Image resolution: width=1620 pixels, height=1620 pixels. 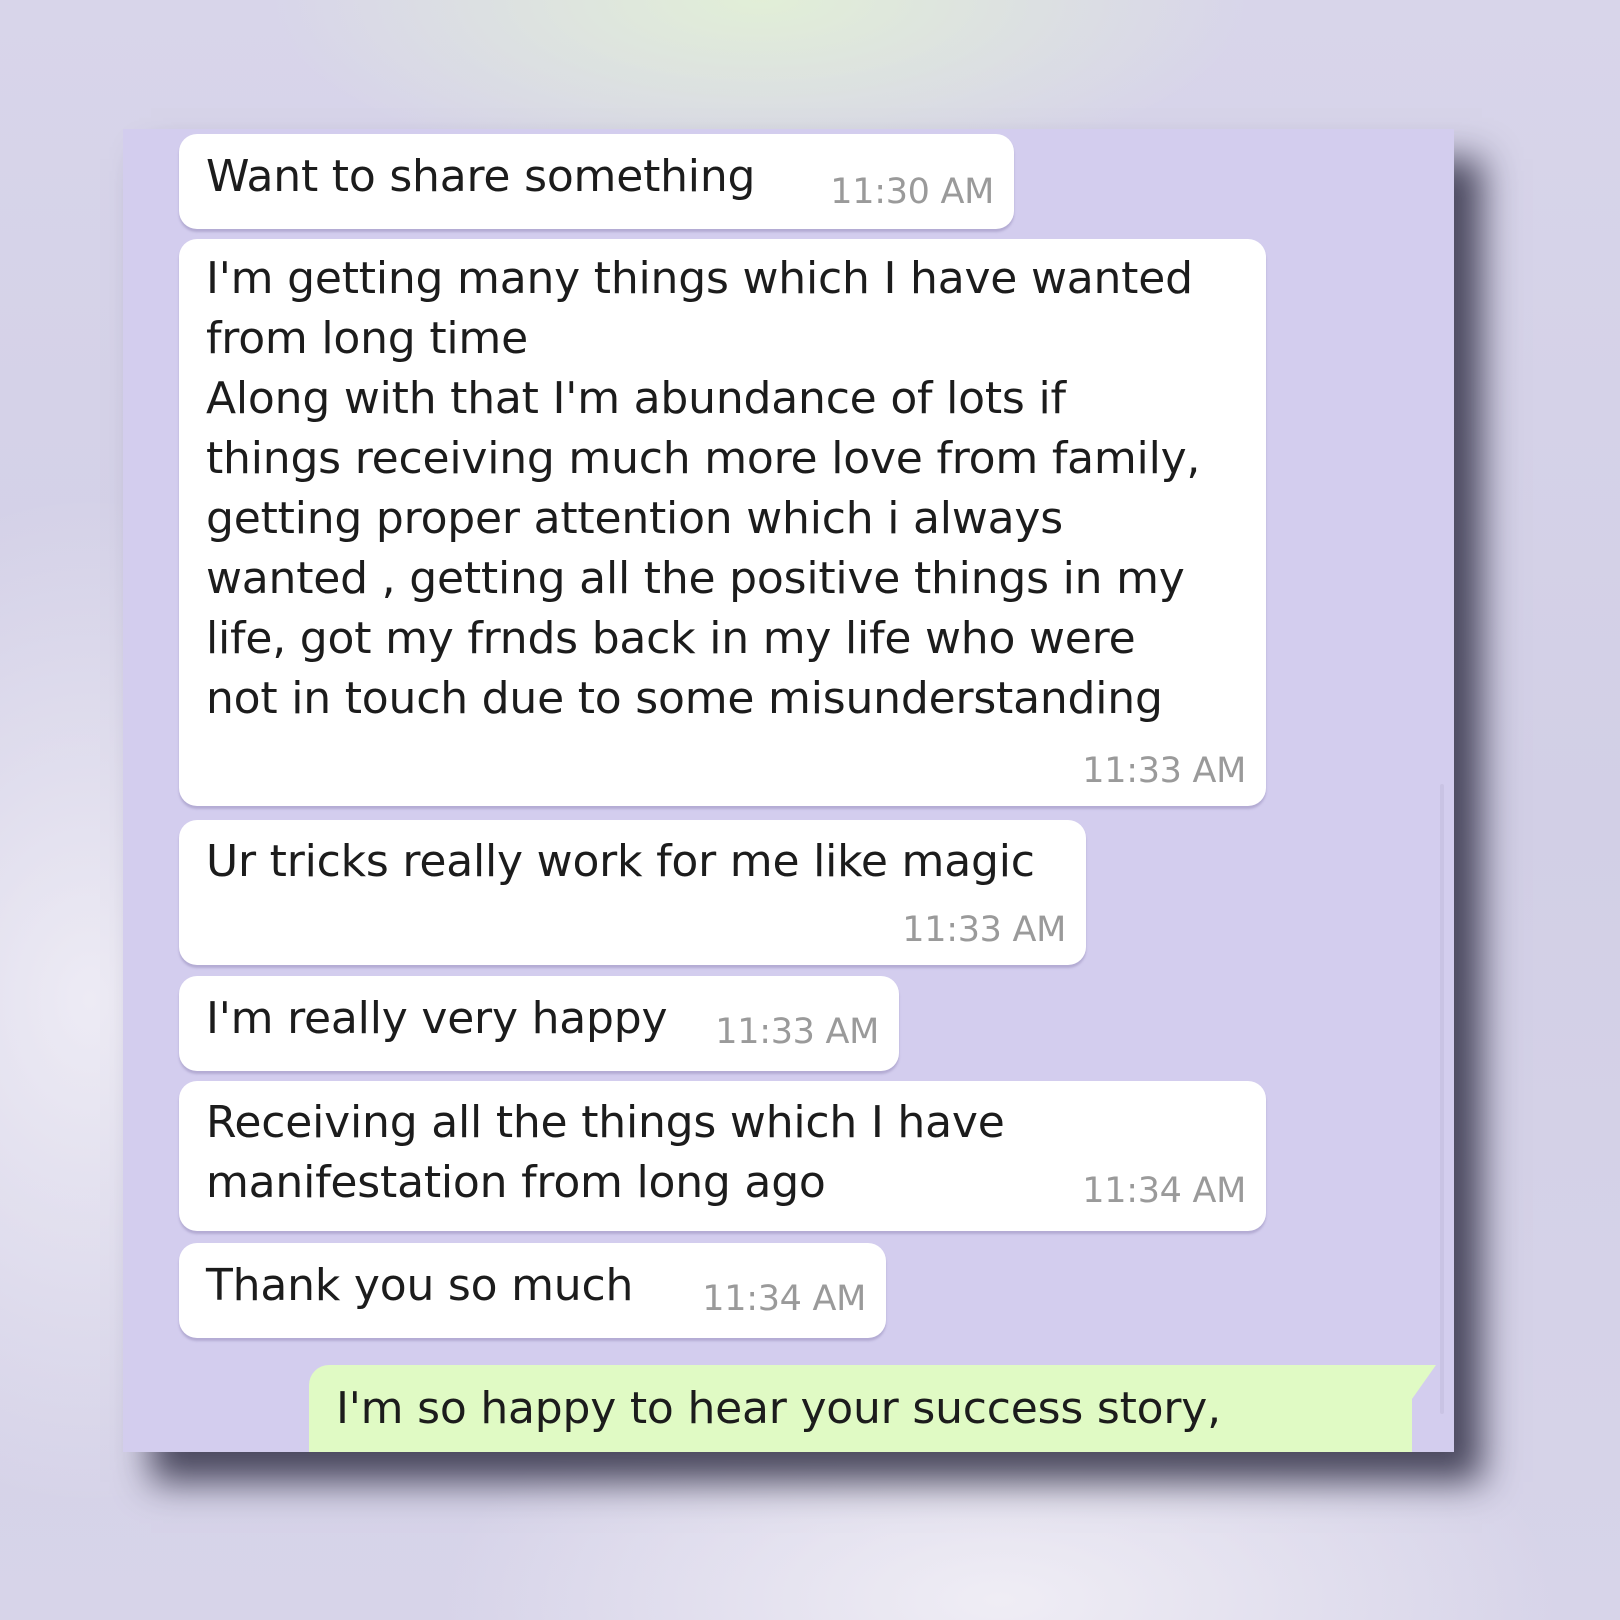 What do you see at coordinates (778, 1408) in the screenshot?
I see `message-text: I'm so happy to hear your success story,` at bounding box center [778, 1408].